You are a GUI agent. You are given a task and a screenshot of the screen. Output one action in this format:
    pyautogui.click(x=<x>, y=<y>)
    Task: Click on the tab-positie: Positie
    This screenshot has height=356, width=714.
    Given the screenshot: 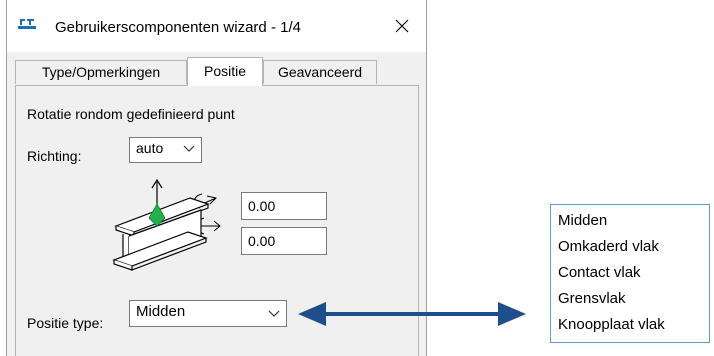 What is the action you would take?
    pyautogui.click(x=225, y=71)
    